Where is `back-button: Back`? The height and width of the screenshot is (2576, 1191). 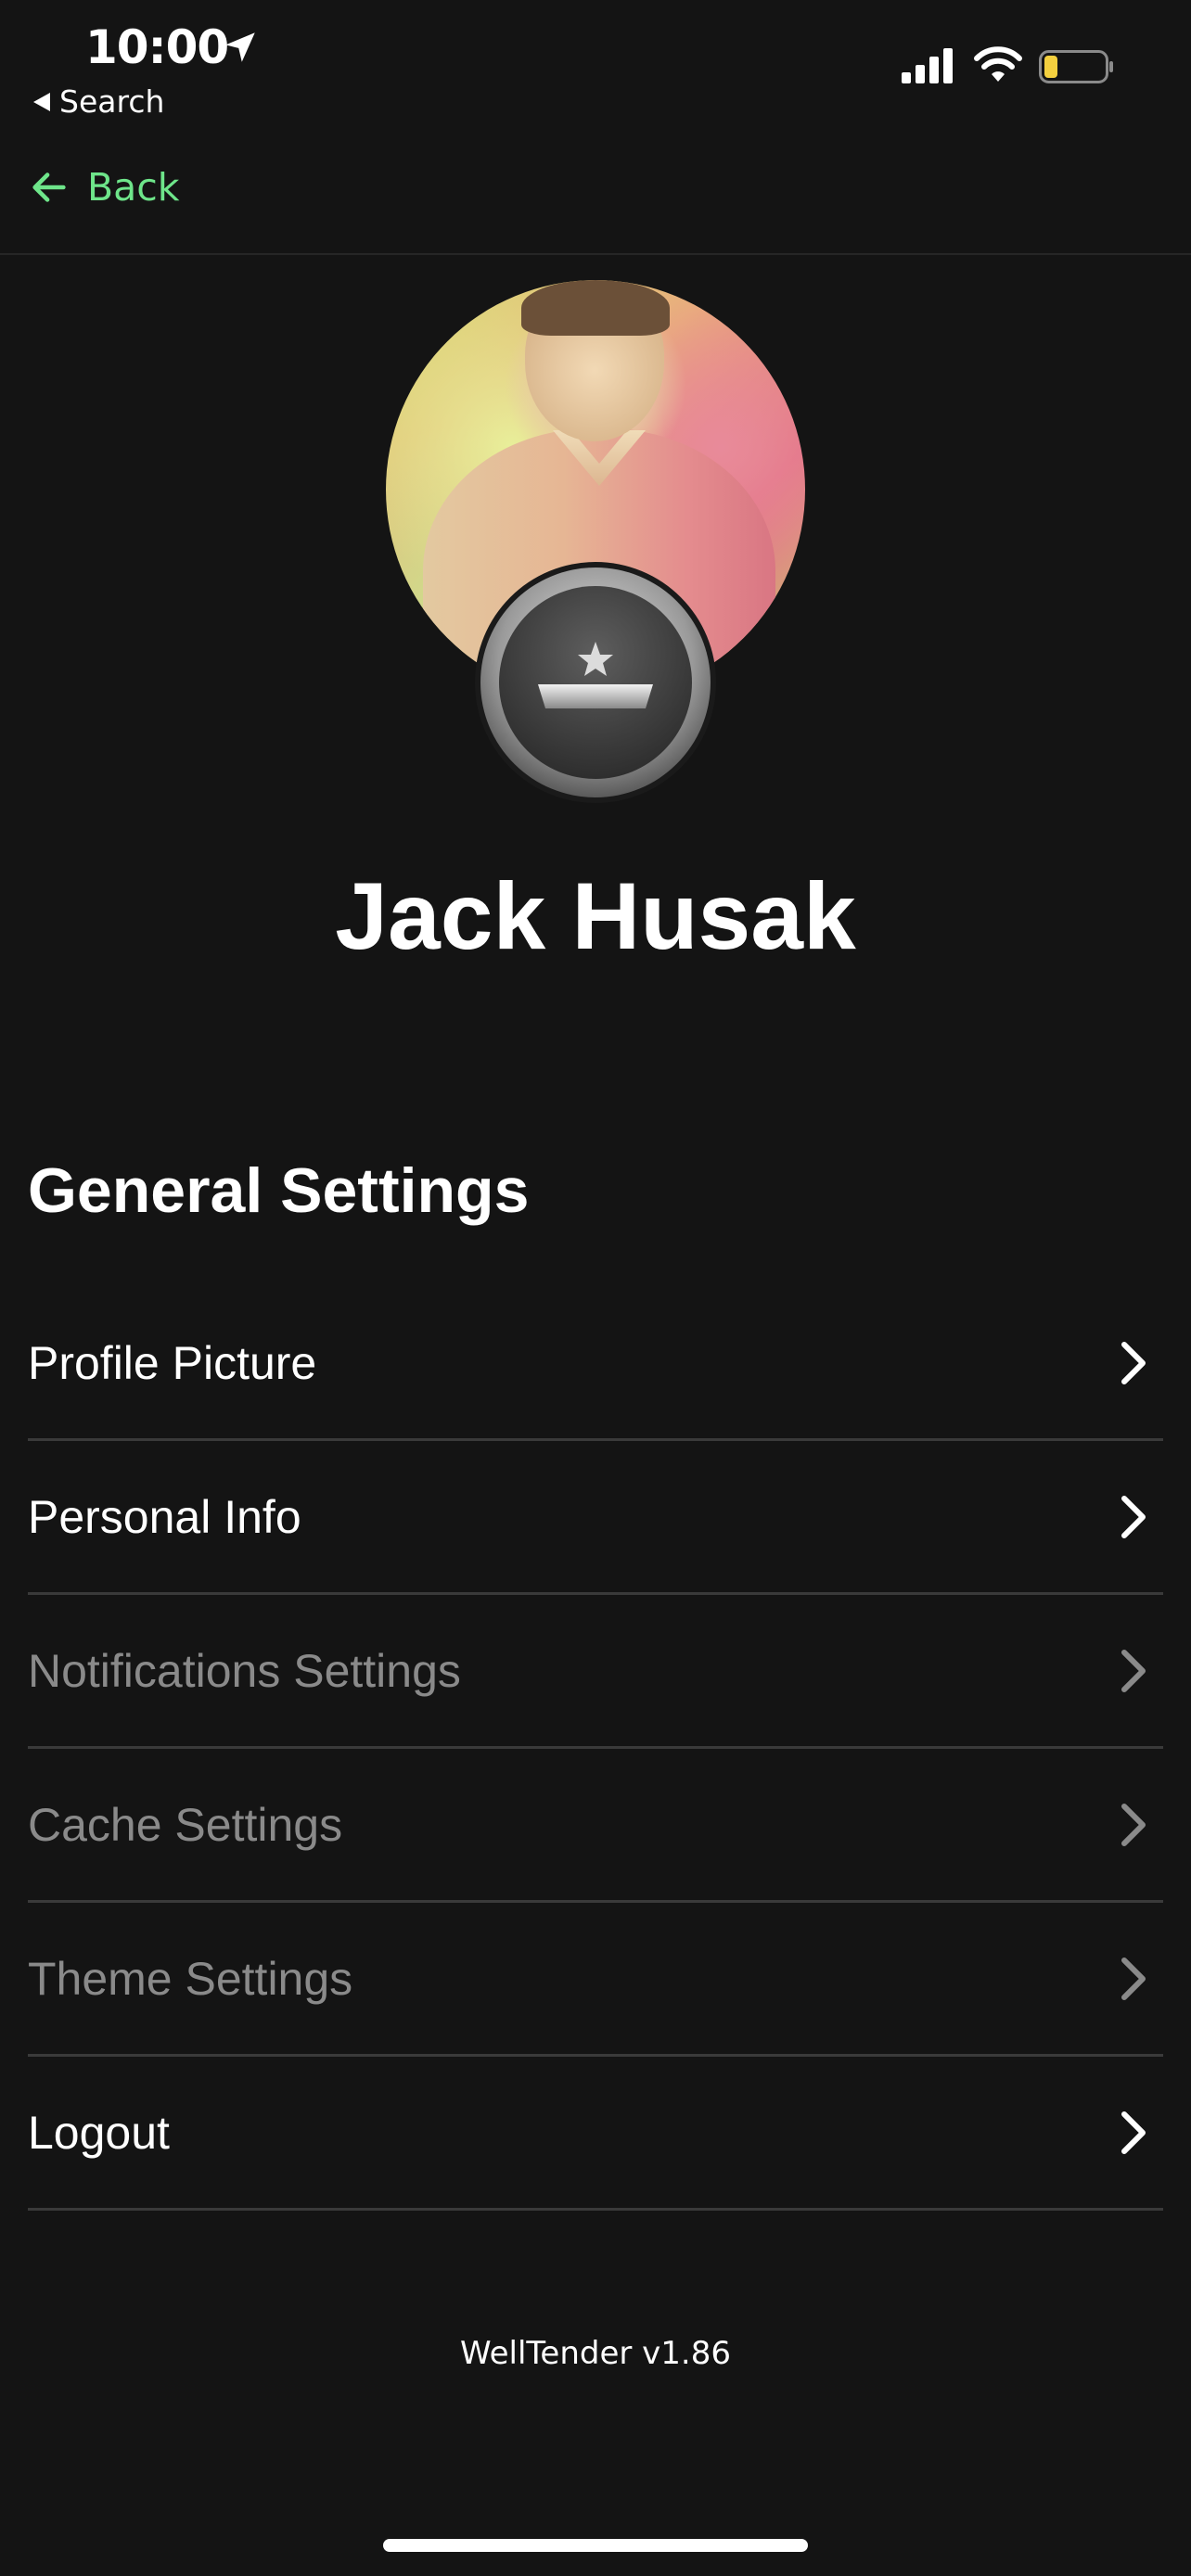 back-button: Back is located at coordinates (104, 187).